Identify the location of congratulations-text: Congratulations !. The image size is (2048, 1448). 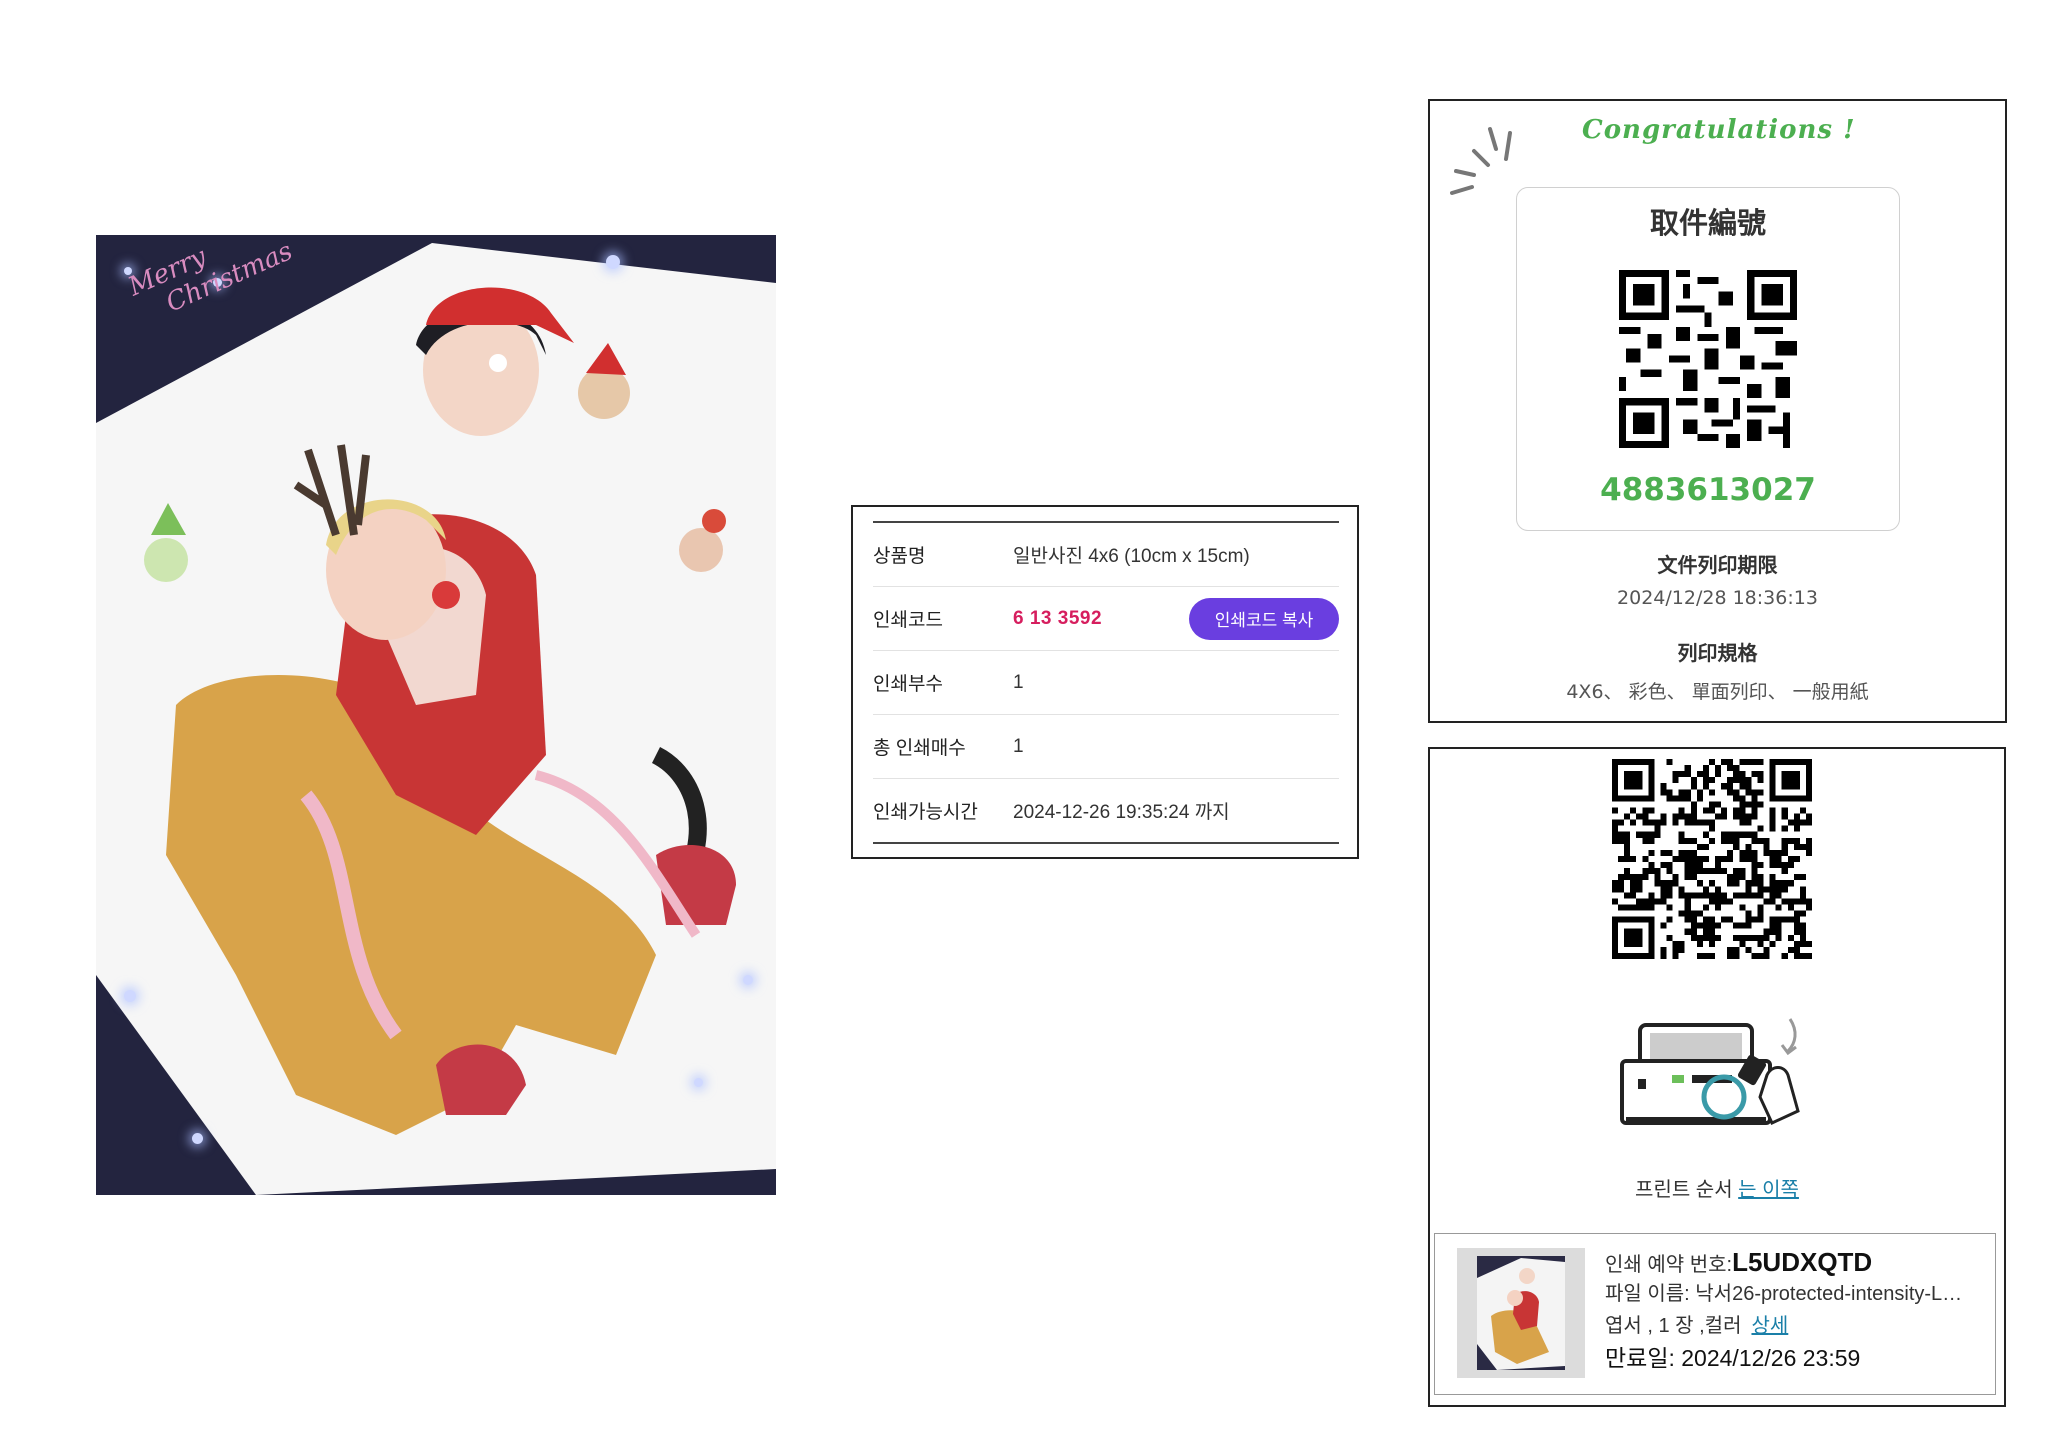
(1719, 130).